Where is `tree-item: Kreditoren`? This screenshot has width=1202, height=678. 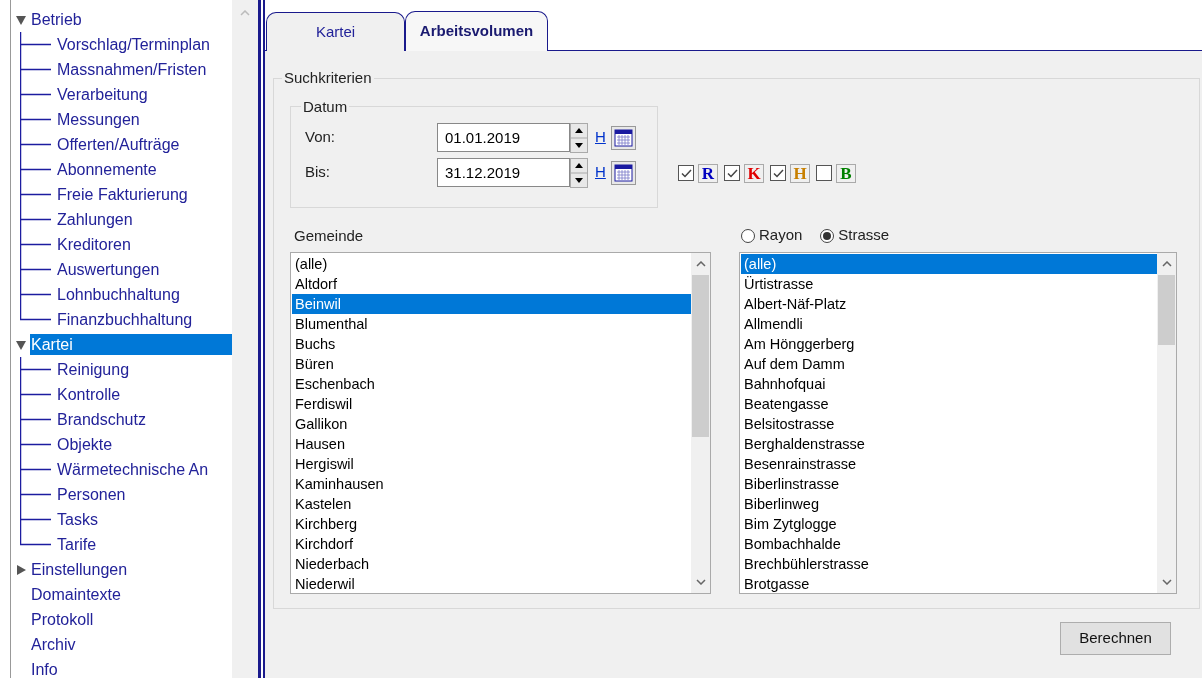 tree-item: Kreditoren is located at coordinates (94, 244).